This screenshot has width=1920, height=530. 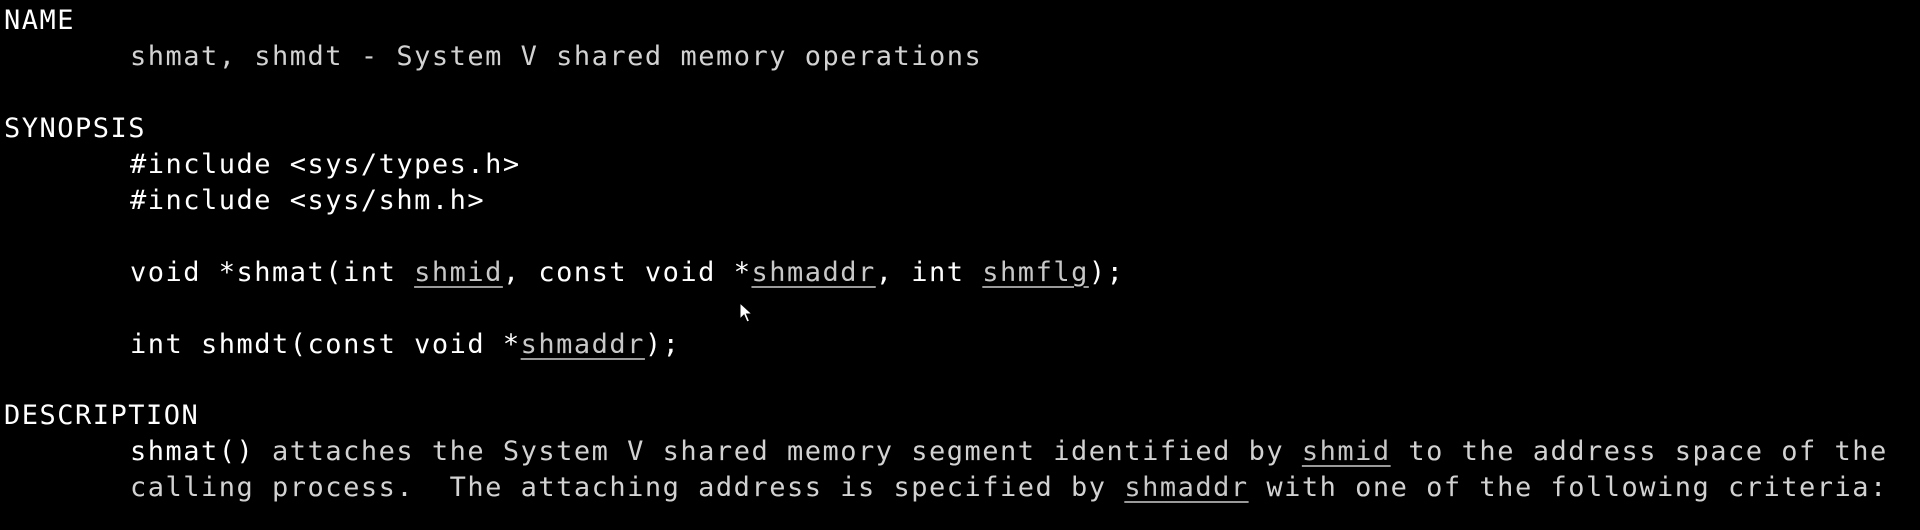 What do you see at coordinates (40, 20) in the screenshot?
I see `name-heading: NAME` at bounding box center [40, 20].